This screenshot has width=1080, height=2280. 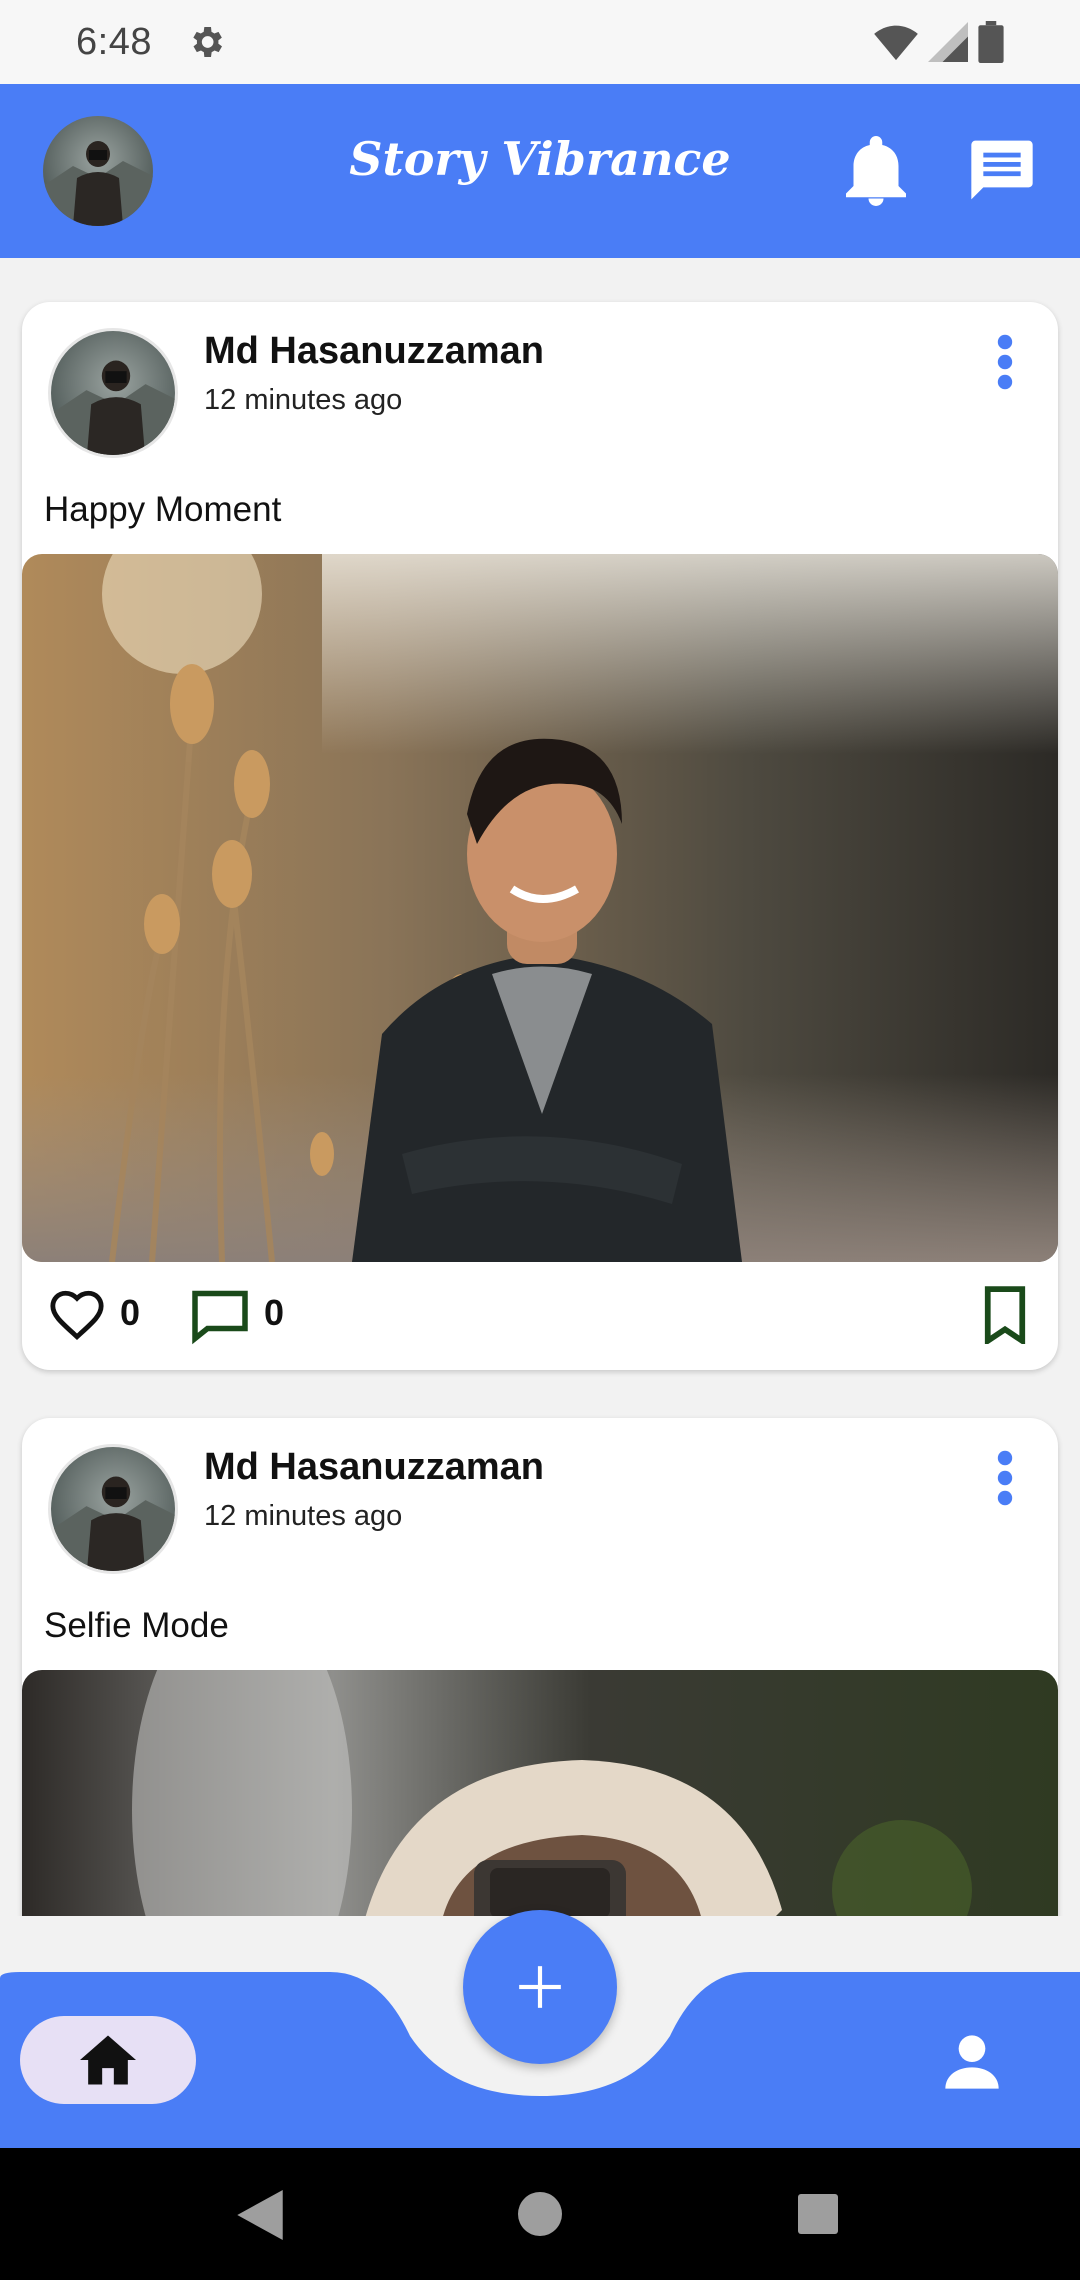 I want to click on wifi-icon, so click(x=896, y=43).